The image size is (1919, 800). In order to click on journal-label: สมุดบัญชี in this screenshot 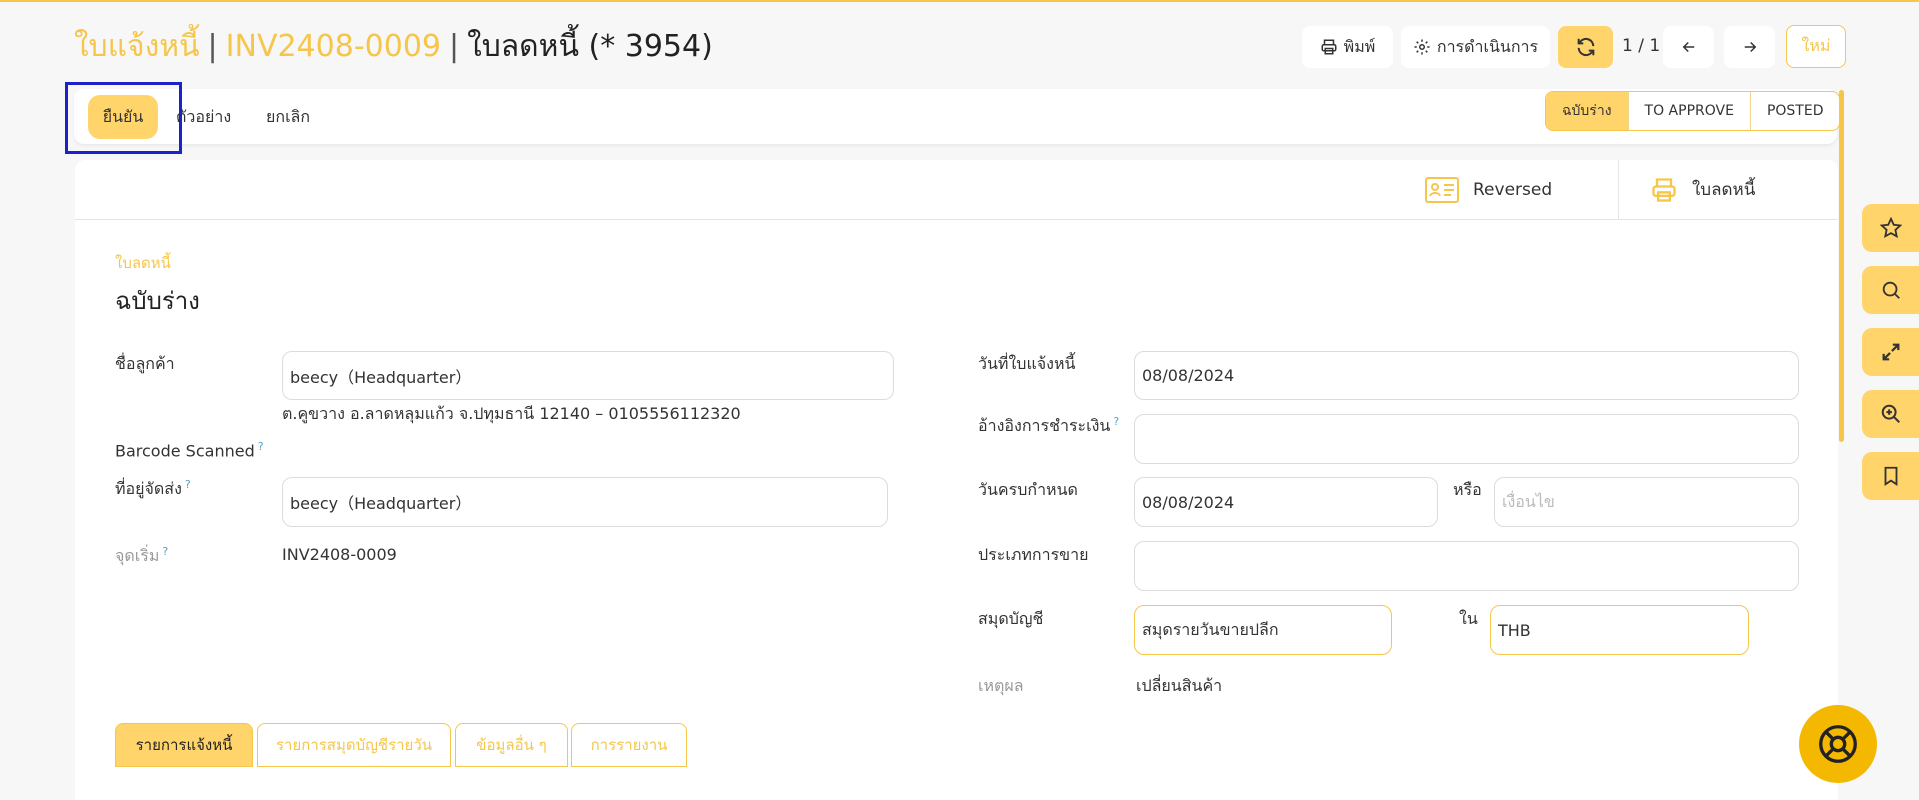, I will do `click(1011, 618)`.